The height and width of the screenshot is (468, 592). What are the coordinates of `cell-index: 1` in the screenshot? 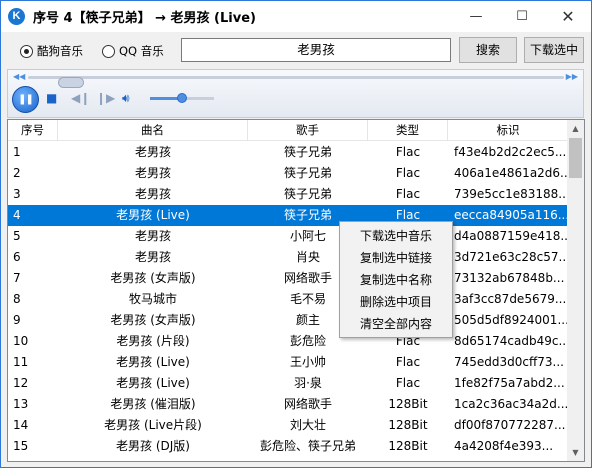 It's located at (17, 152).